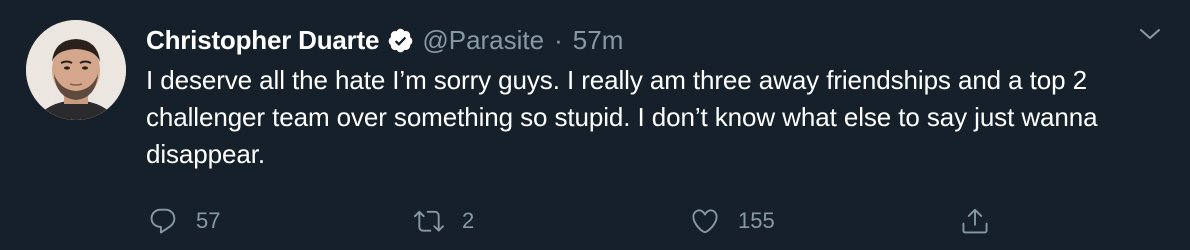  I want to click on author-handle: @Parasite, so click(483, 40).